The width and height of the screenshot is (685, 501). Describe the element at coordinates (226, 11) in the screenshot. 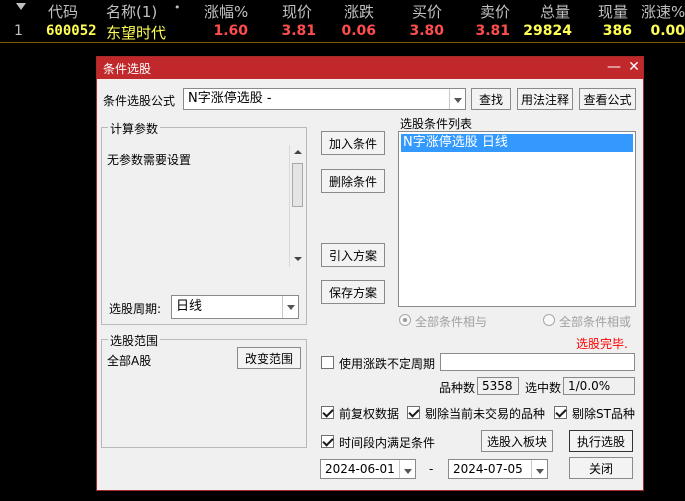

I see `col-change-pct: 涨幅%` at that location.